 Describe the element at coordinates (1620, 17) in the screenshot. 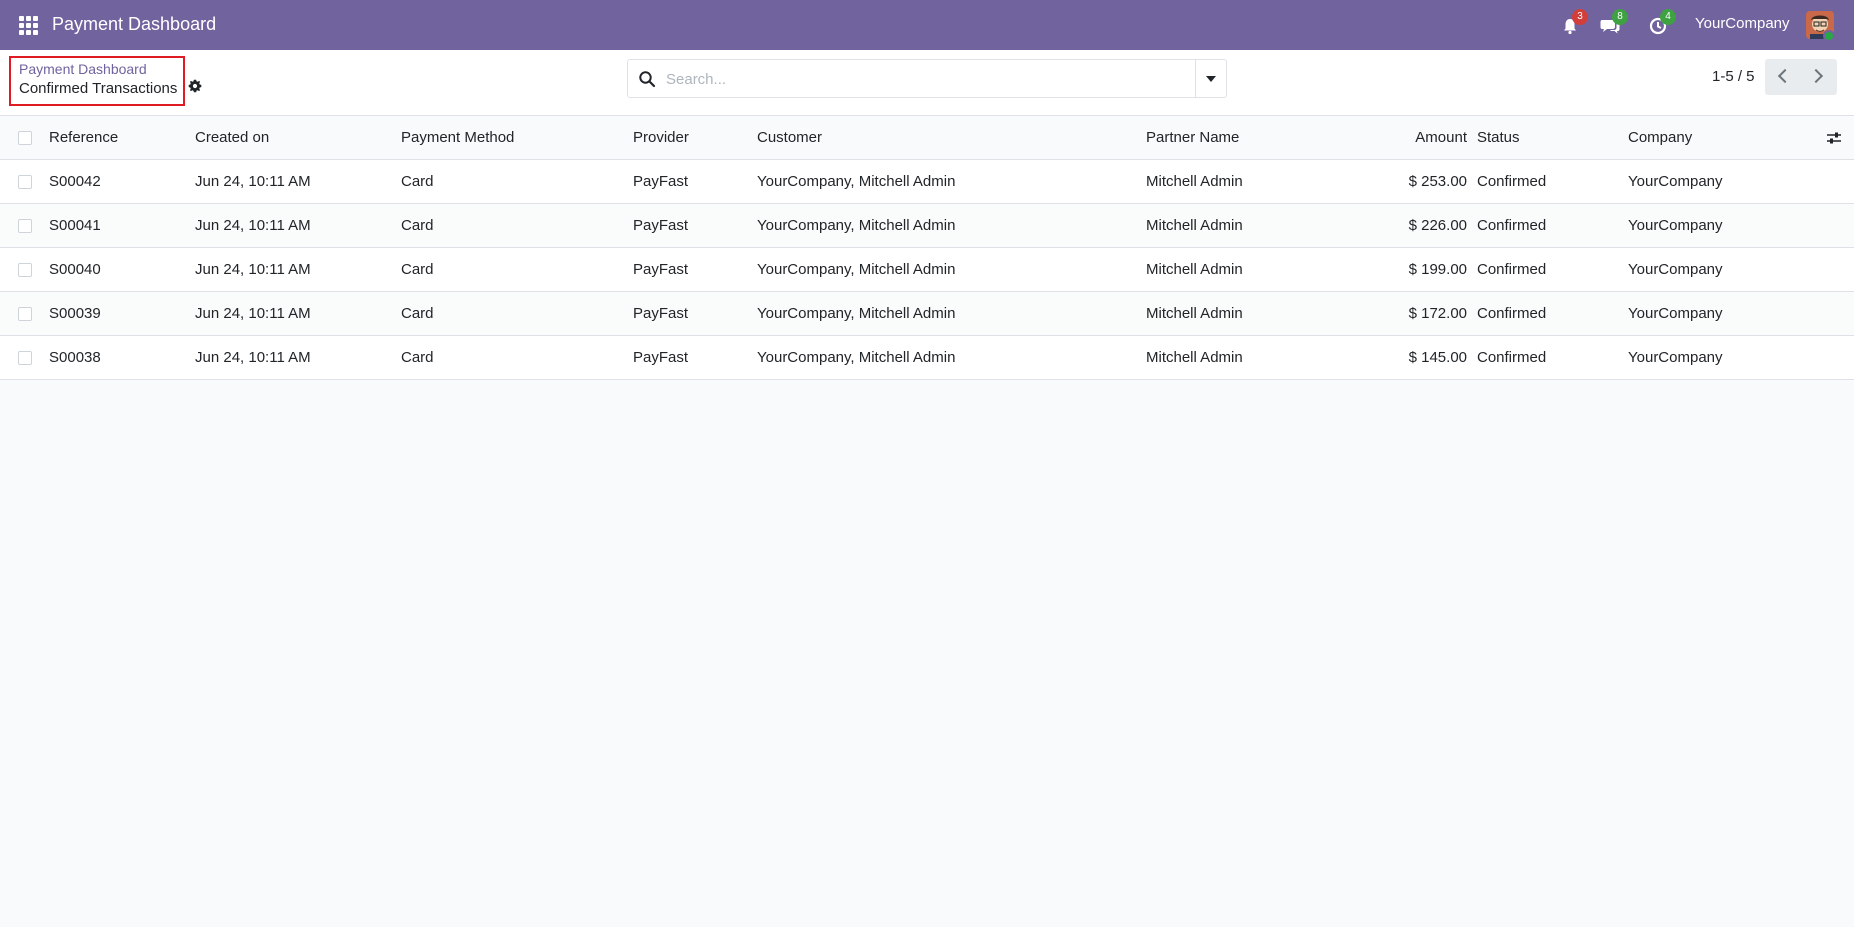

I see `messages-badge: 8` at that location.